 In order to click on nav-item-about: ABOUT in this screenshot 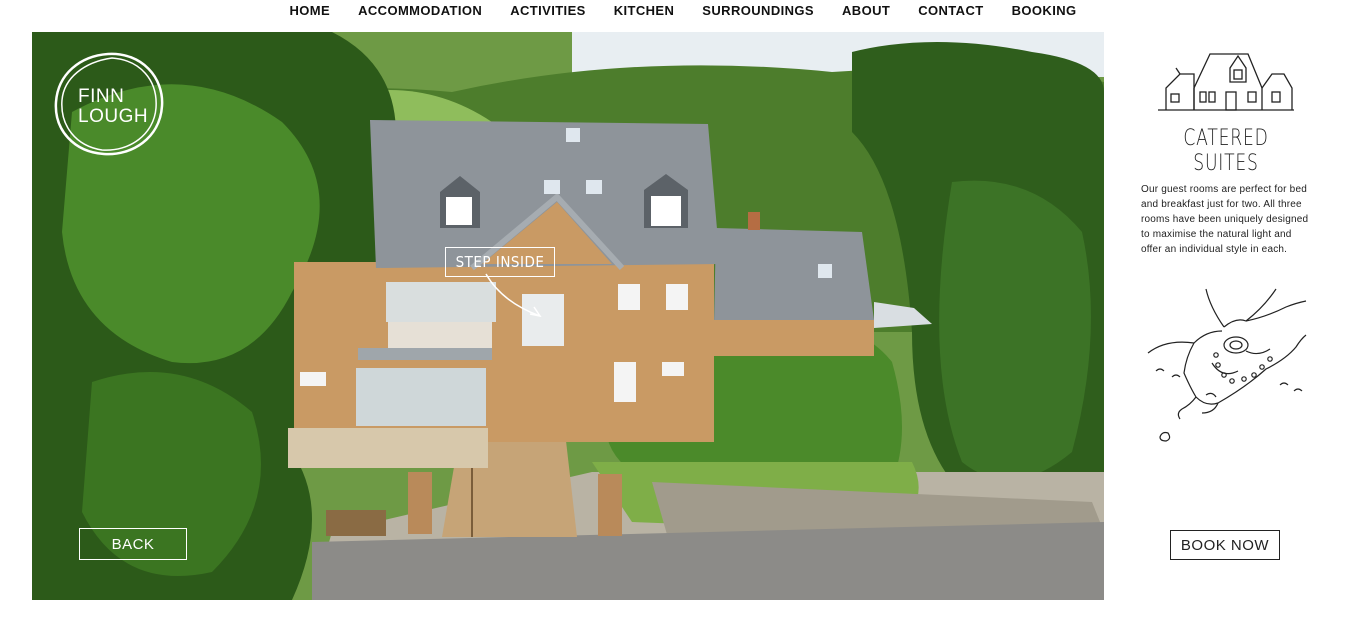, I will do `click(866, 10)`.